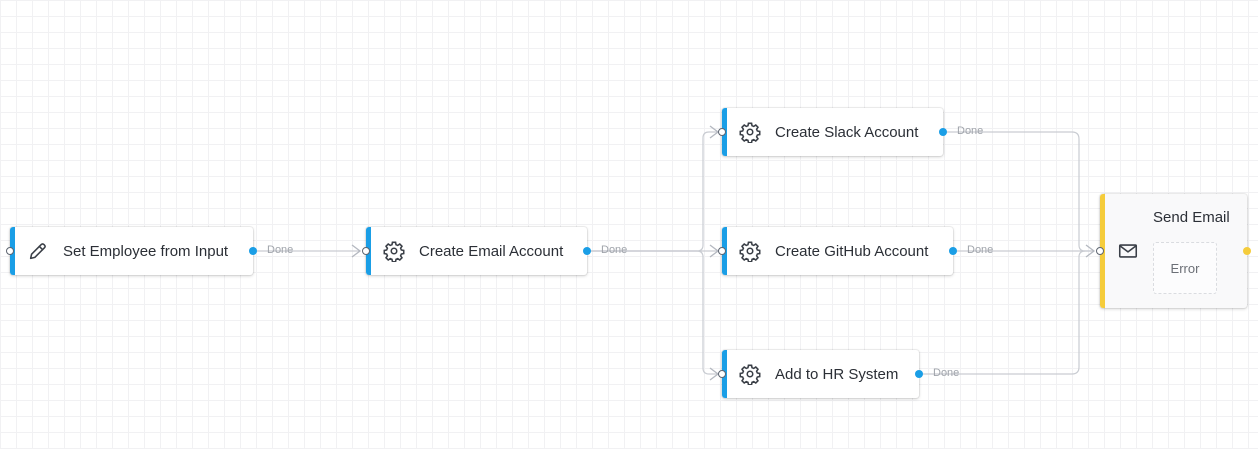 Image resolution: width=1258 pixels, height=449 pixels. I want to click on node-create-github: Create GitHub Account, so click(837, 251).